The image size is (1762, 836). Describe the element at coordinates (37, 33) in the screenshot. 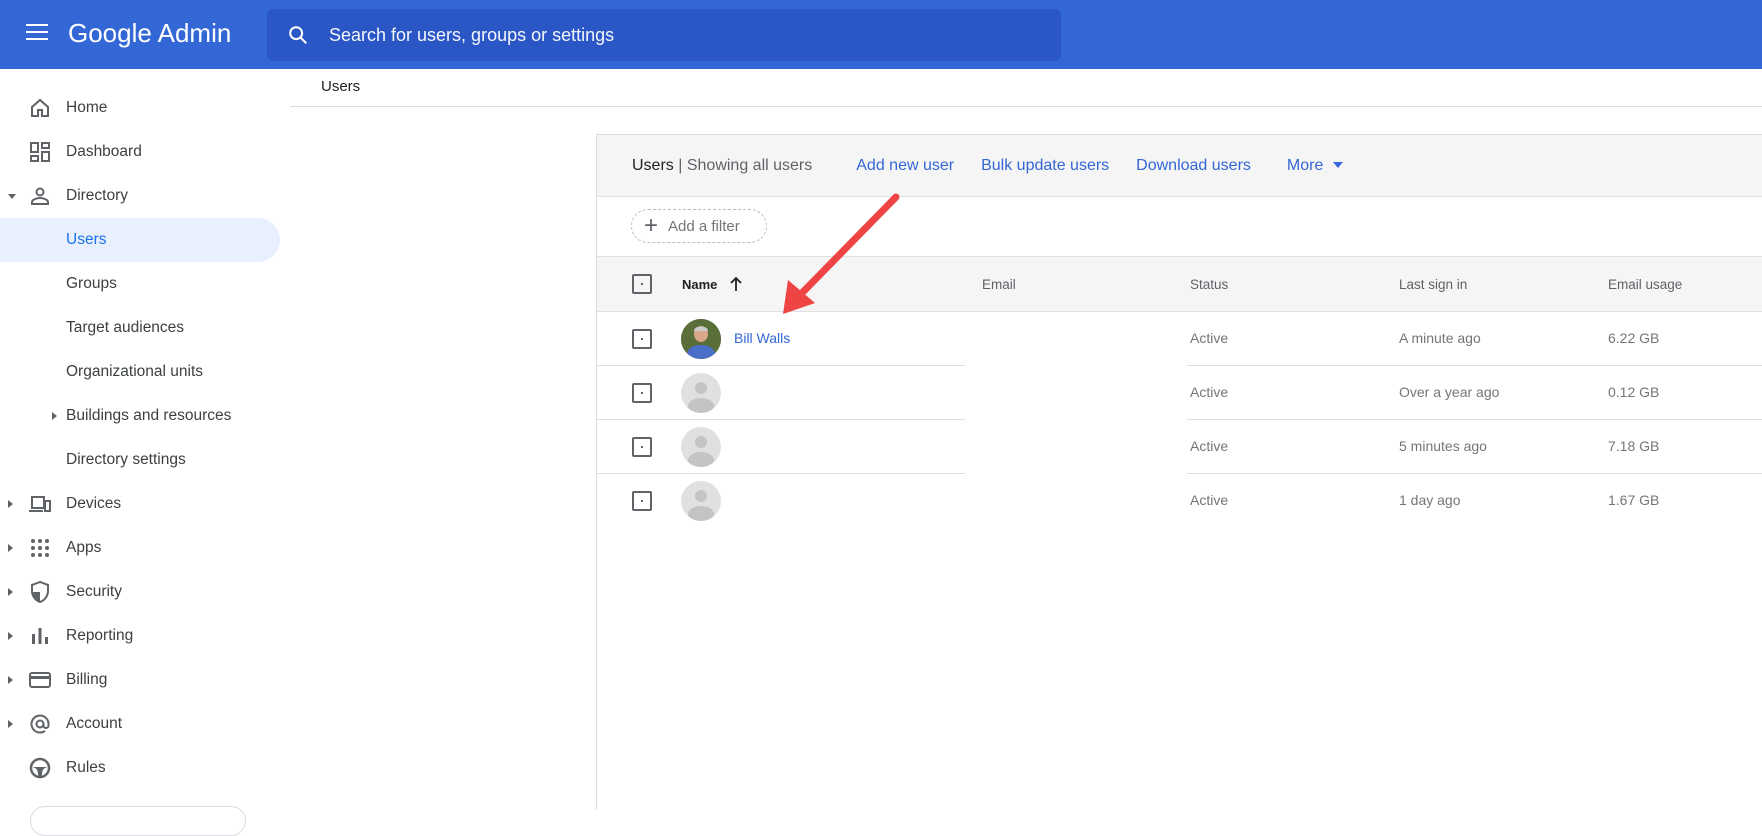

I see `menu-icon` at that location.